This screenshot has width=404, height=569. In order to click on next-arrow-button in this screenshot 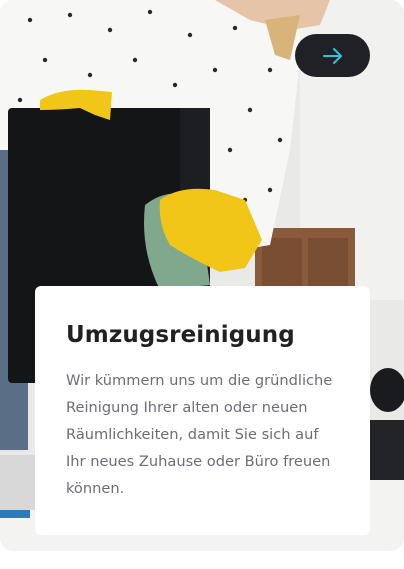, I will do `click(332, 55)`.